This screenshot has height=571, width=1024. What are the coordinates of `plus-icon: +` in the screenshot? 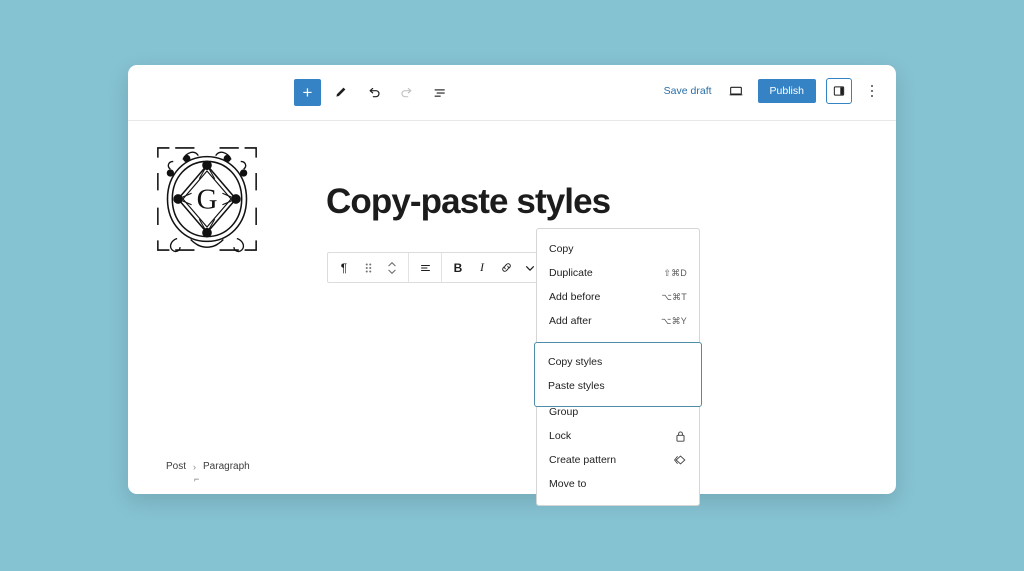 It's located at (307, 92).